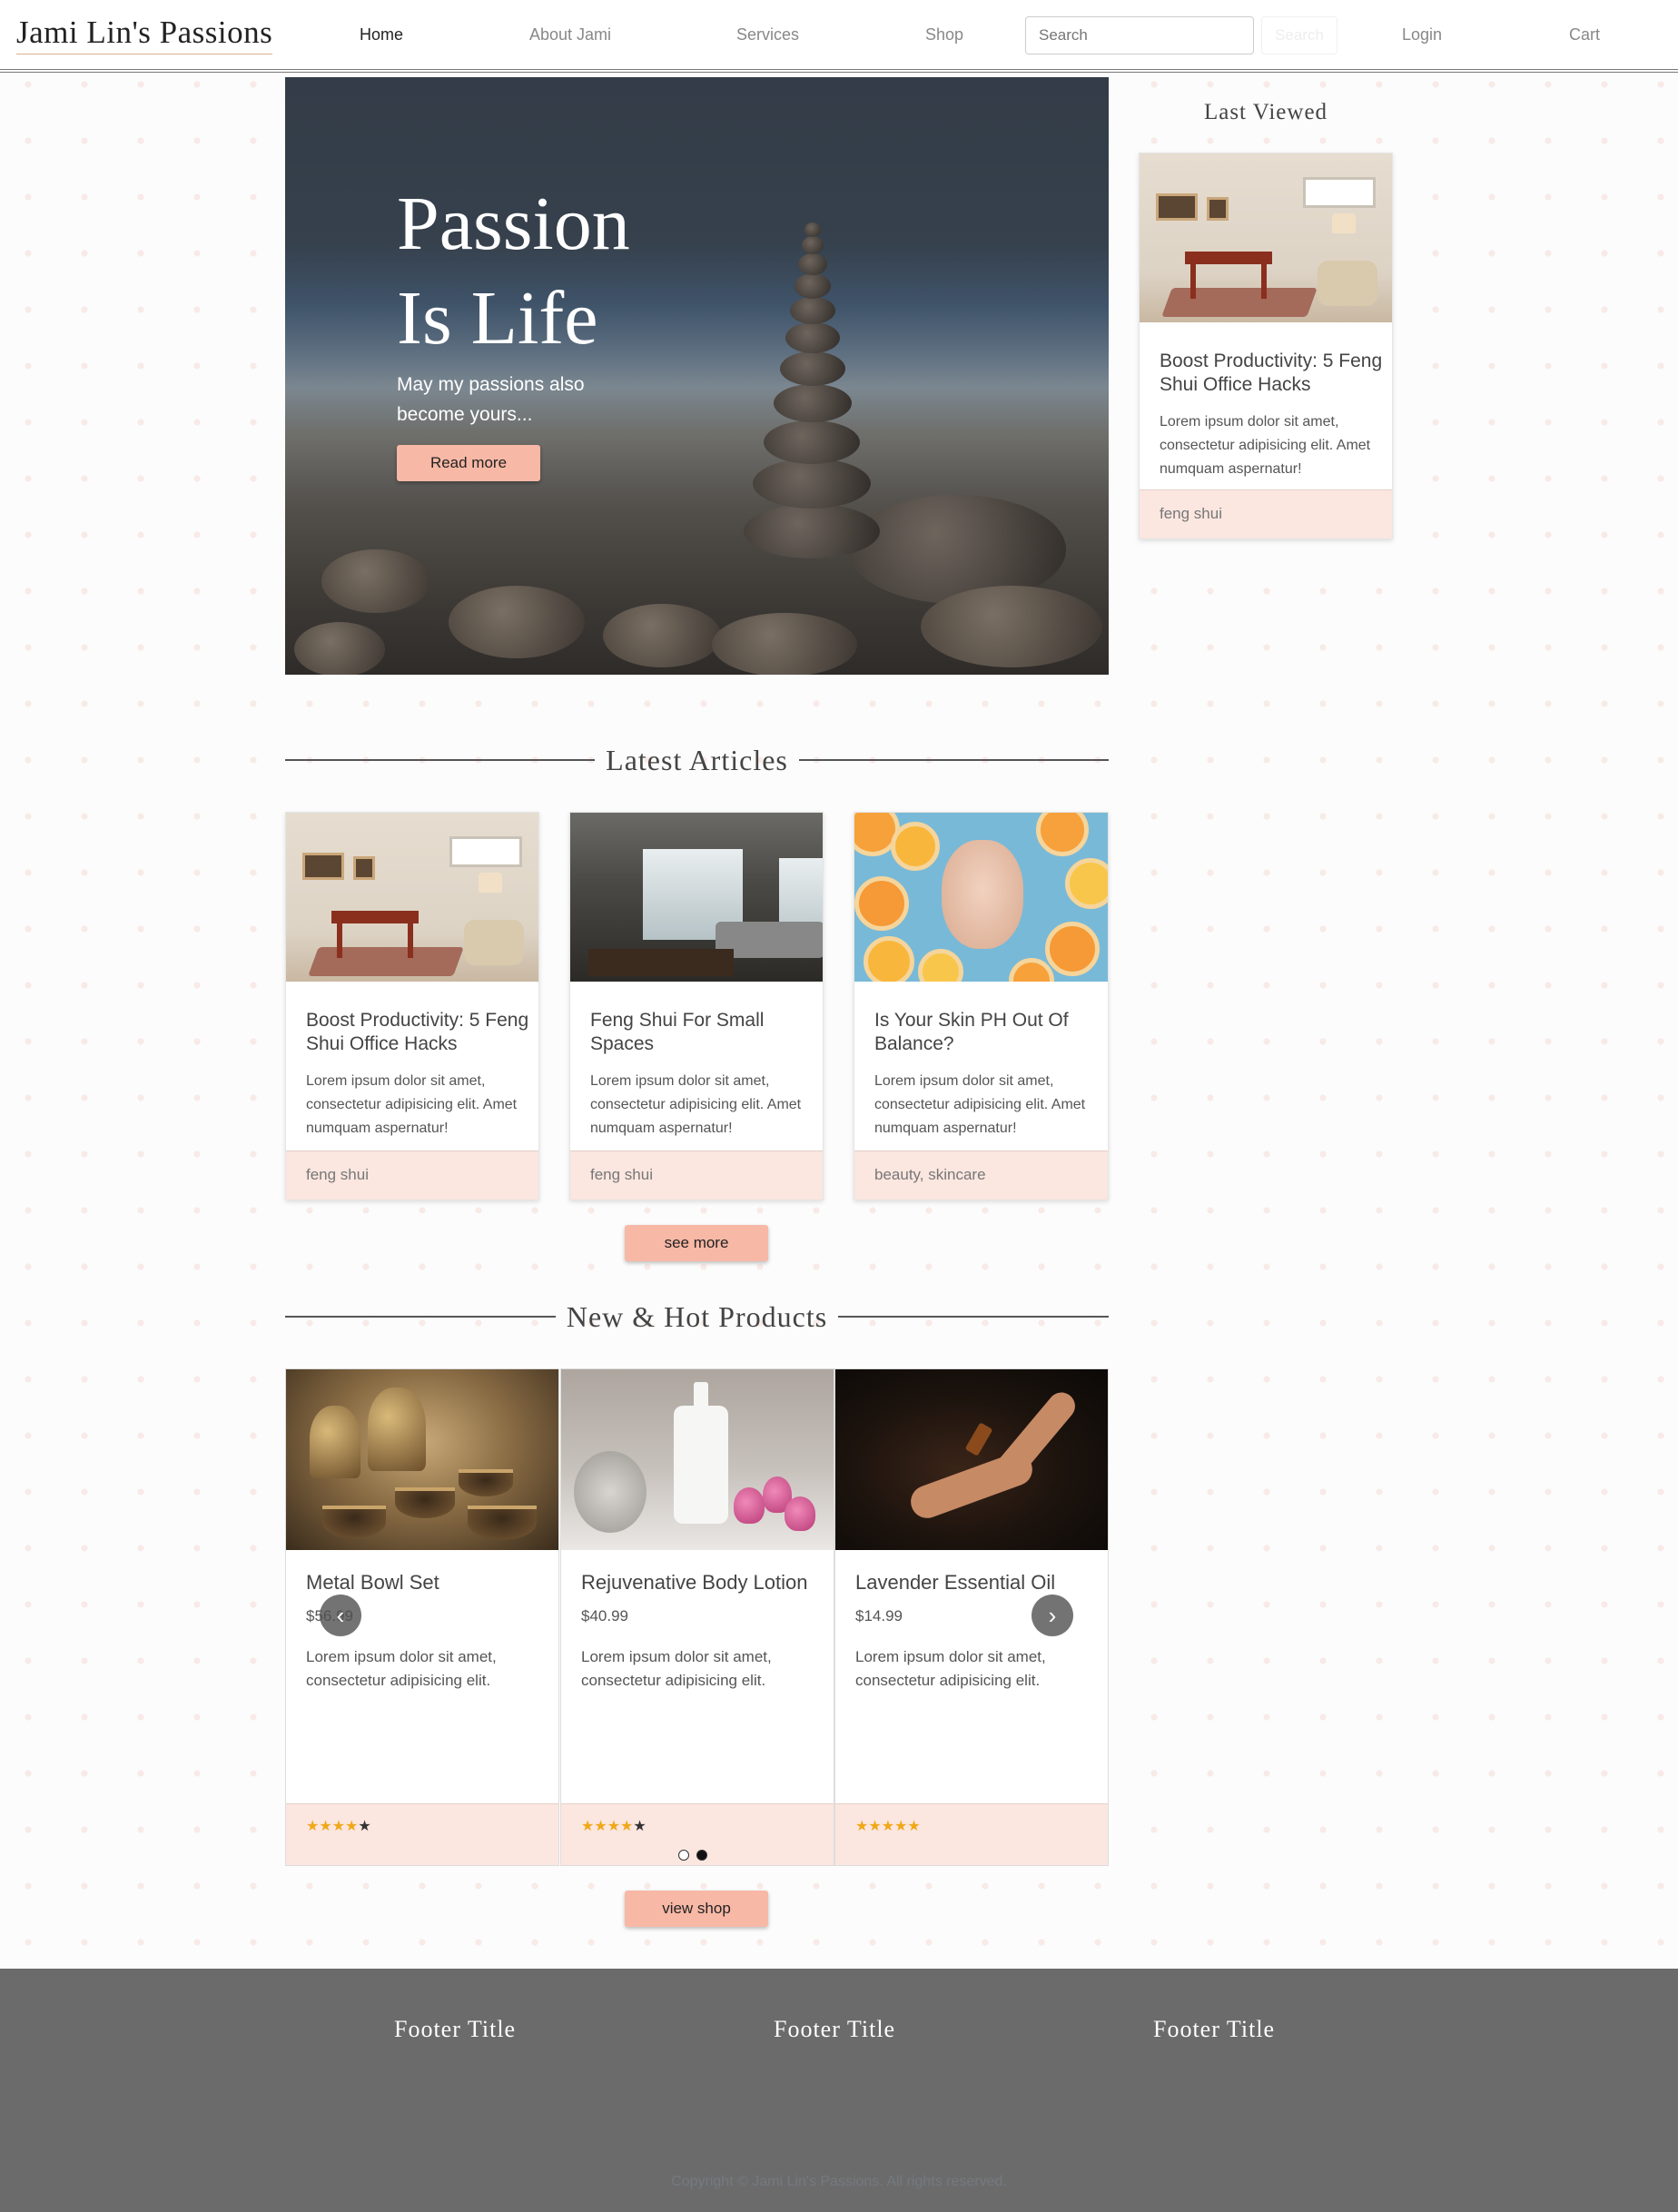  What do you see at coordinates (486, 851) in the screenshot?
I see `window-shape` at bounding box center [486, 851].